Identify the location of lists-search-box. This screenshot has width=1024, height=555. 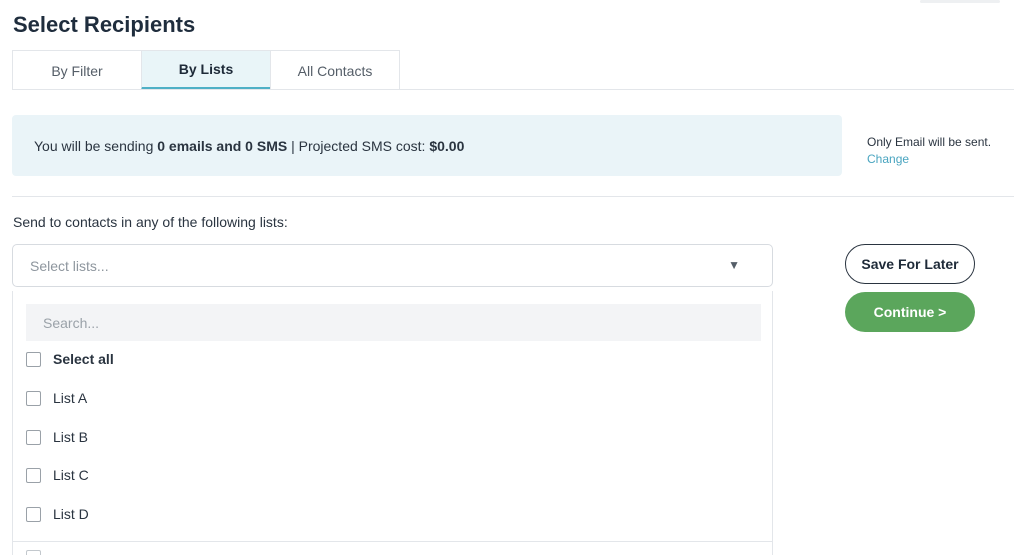
(393, 322).